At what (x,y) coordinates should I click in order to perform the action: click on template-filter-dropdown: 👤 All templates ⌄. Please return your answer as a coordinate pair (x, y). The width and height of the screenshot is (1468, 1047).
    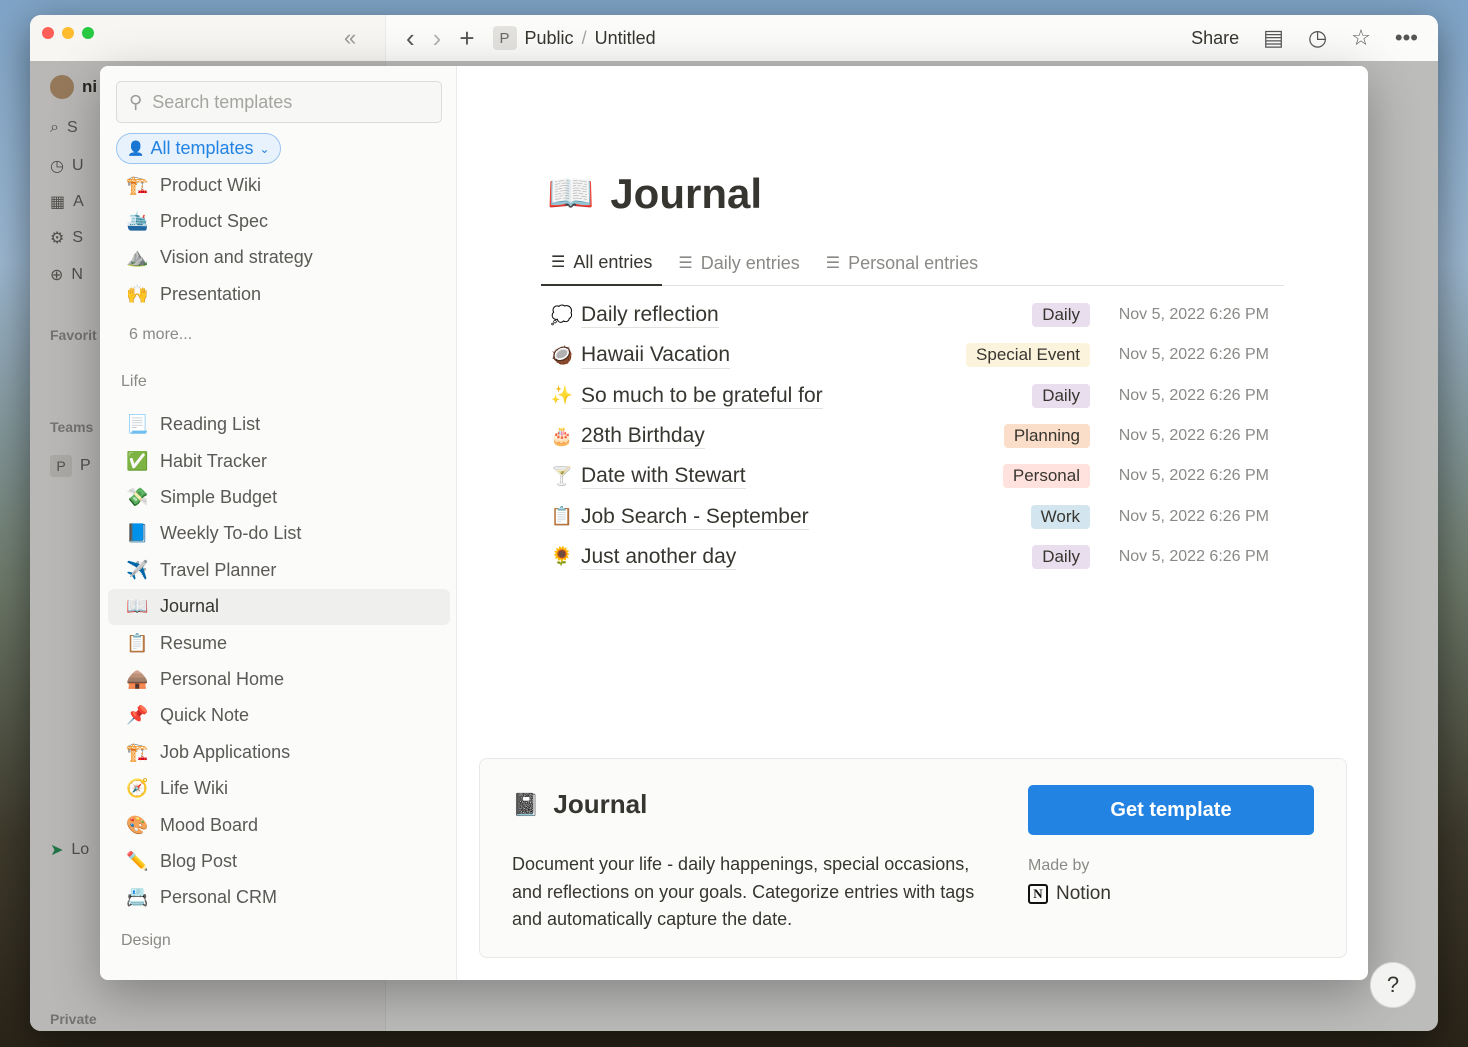
    Looking at the image, I should click on (198, 148).